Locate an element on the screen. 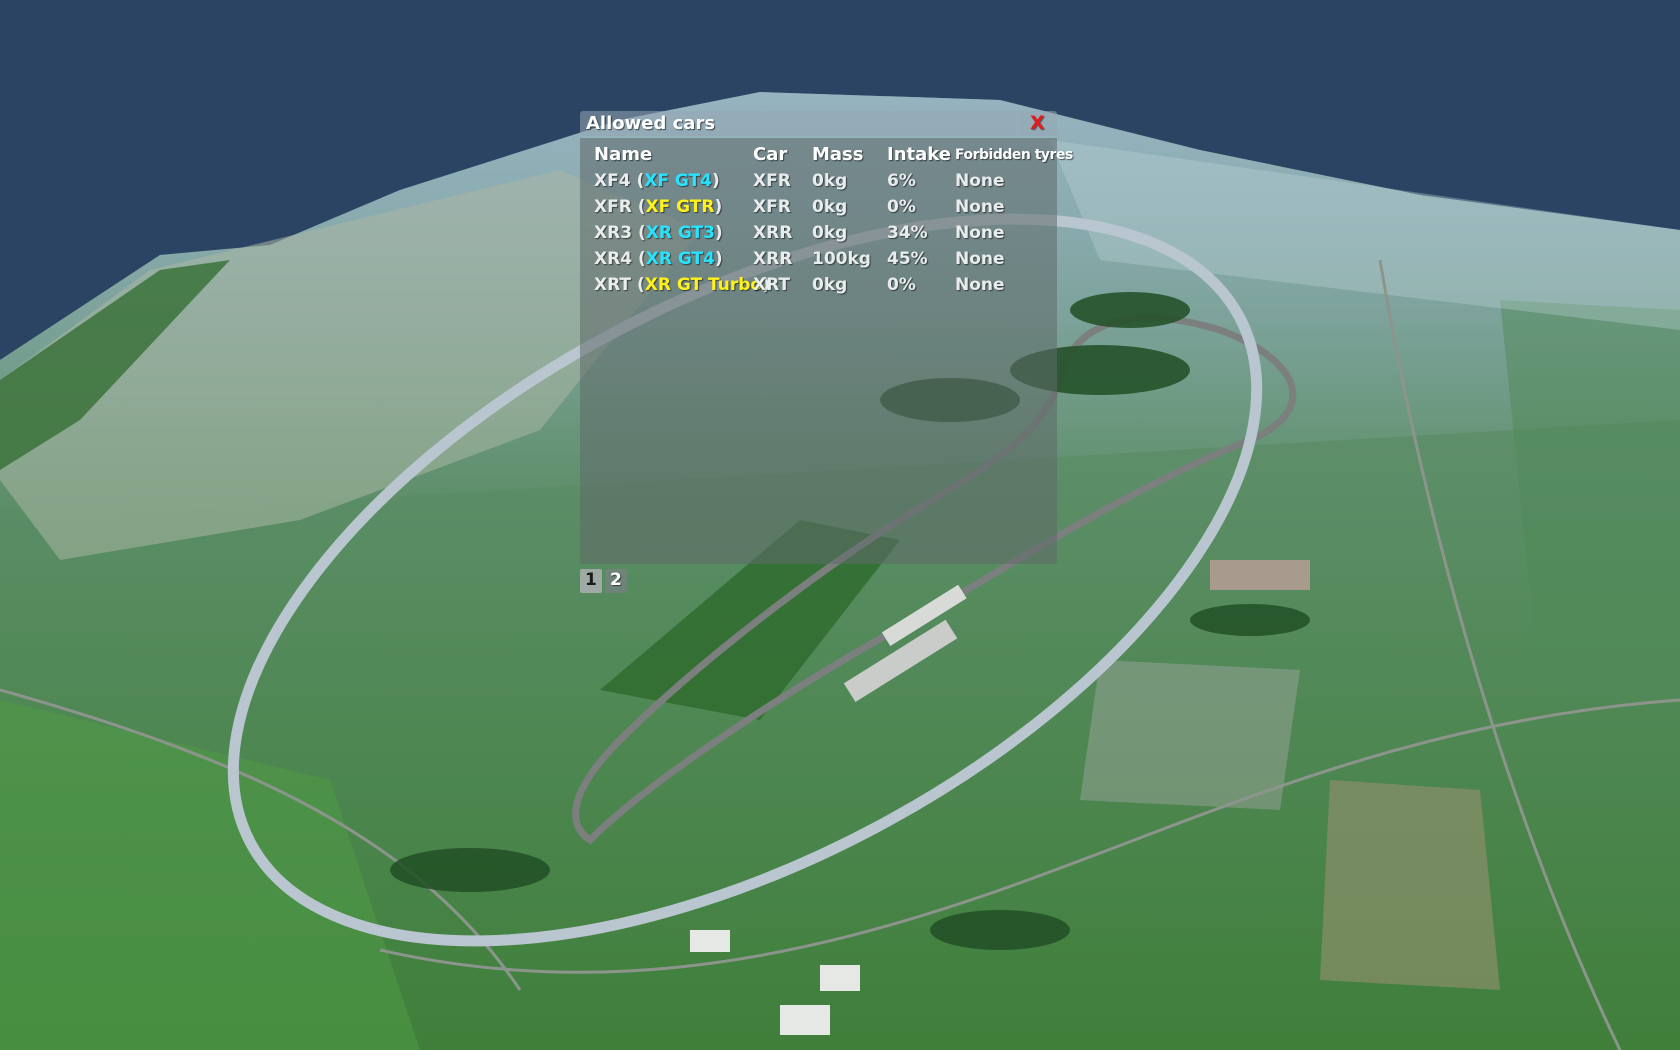 Image resolution: width=1680 pixels, height=1050 pixels. cell-name: XR3 (XR GT3) is located at coordinates (658, 233).